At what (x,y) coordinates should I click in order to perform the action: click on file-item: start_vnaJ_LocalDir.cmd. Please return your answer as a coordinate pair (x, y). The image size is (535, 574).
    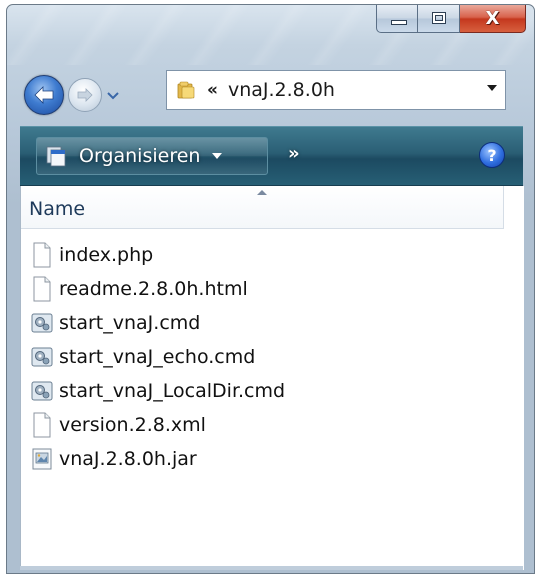
    Looking at the image, I should click on (262, 391).